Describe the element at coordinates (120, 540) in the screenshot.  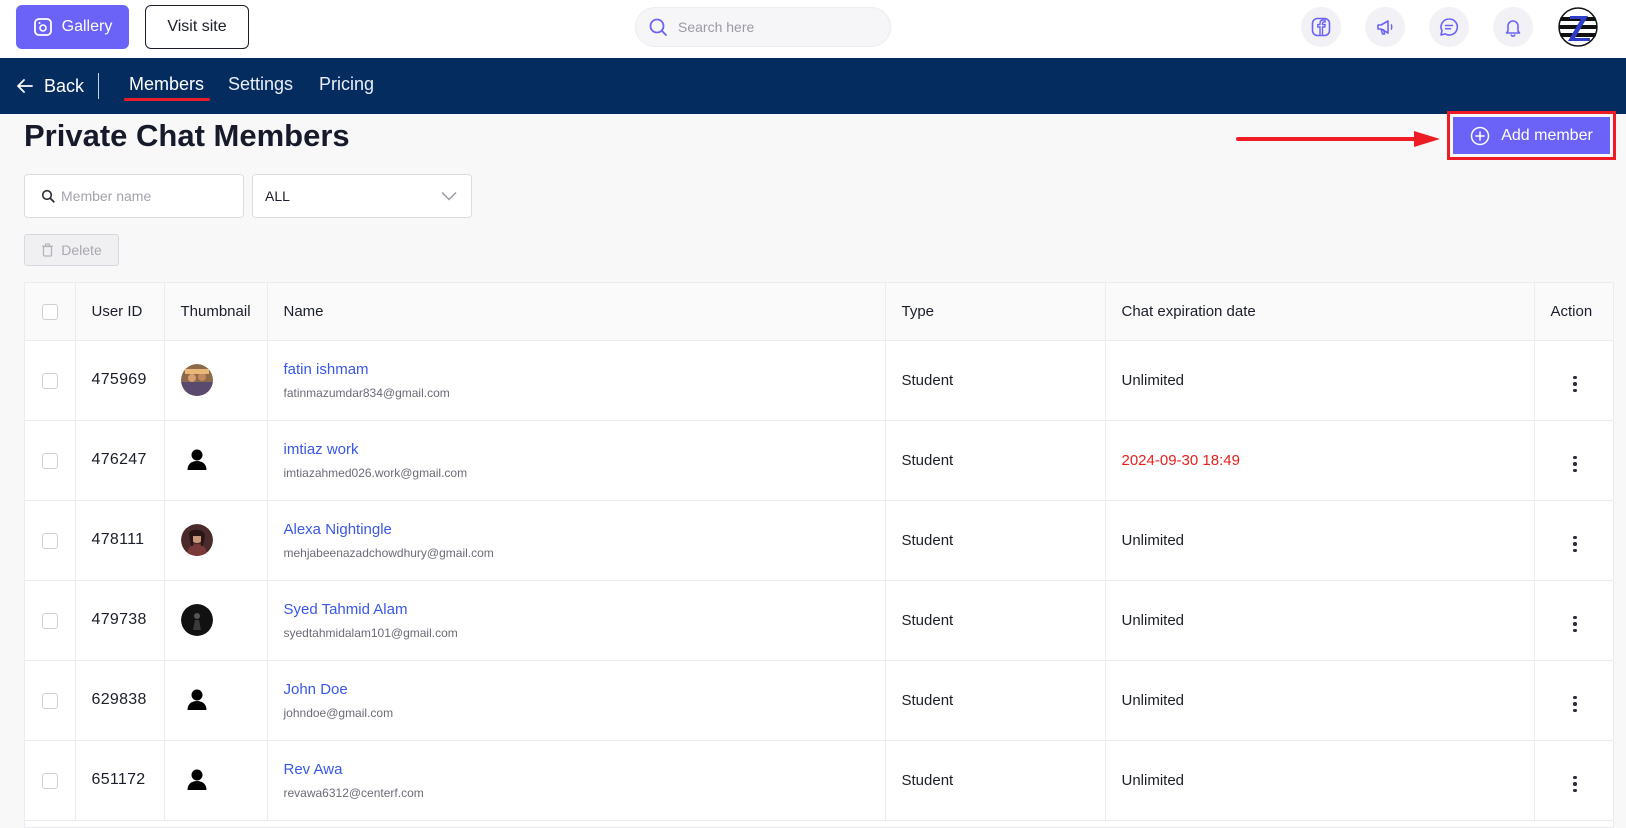
I see `user-id-cell: 478111` at that location.